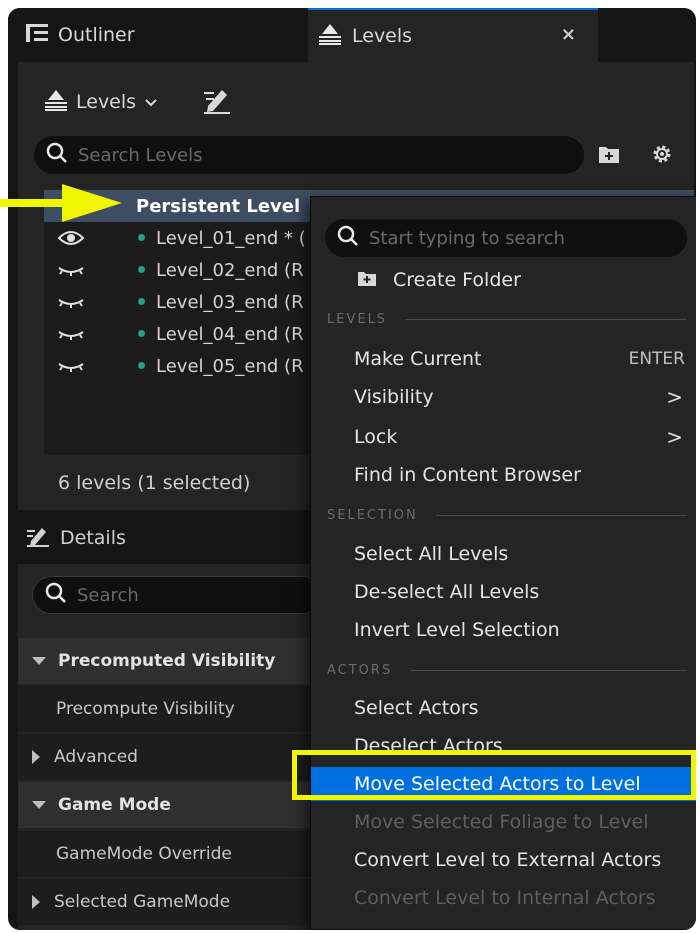 The width and height of the screenshot is (700, 933). Describe the element at coordinates (376, 437) in the screenshot. I see `menu-item-label: Lock` at that location.